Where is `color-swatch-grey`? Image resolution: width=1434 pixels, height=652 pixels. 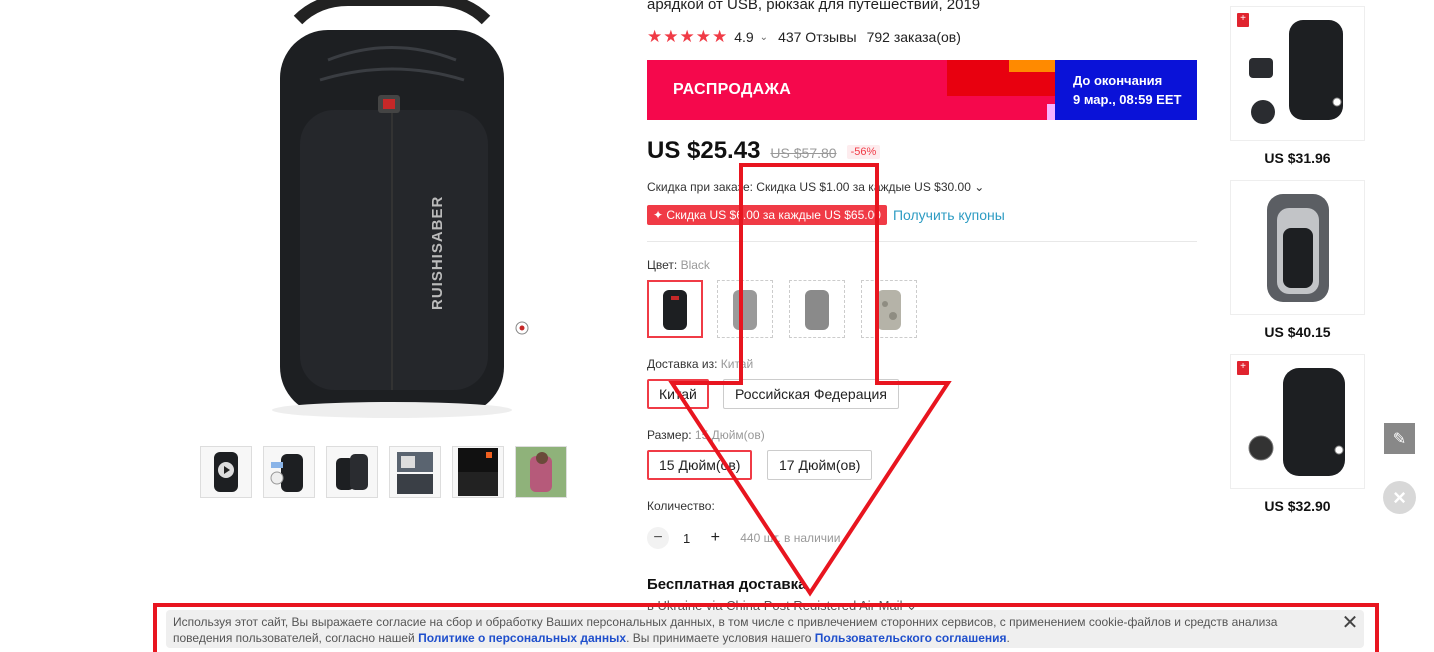 color-swatch-grey is located at coordinates (745, 309).